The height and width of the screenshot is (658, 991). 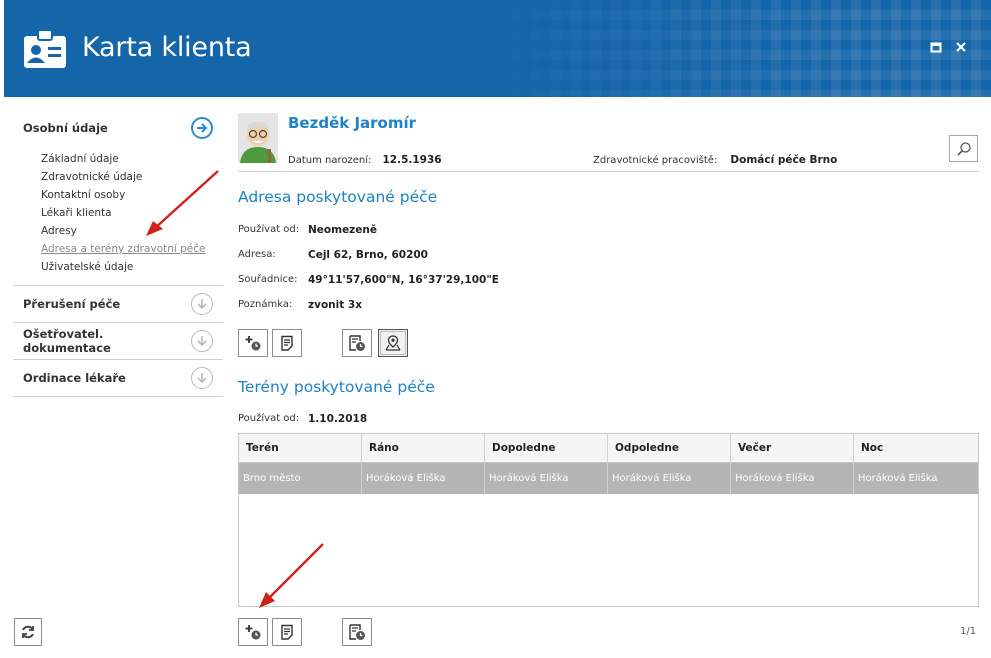 I want to click on column-header-dopoledne: Dopoledne, so click(x=546, y=448).